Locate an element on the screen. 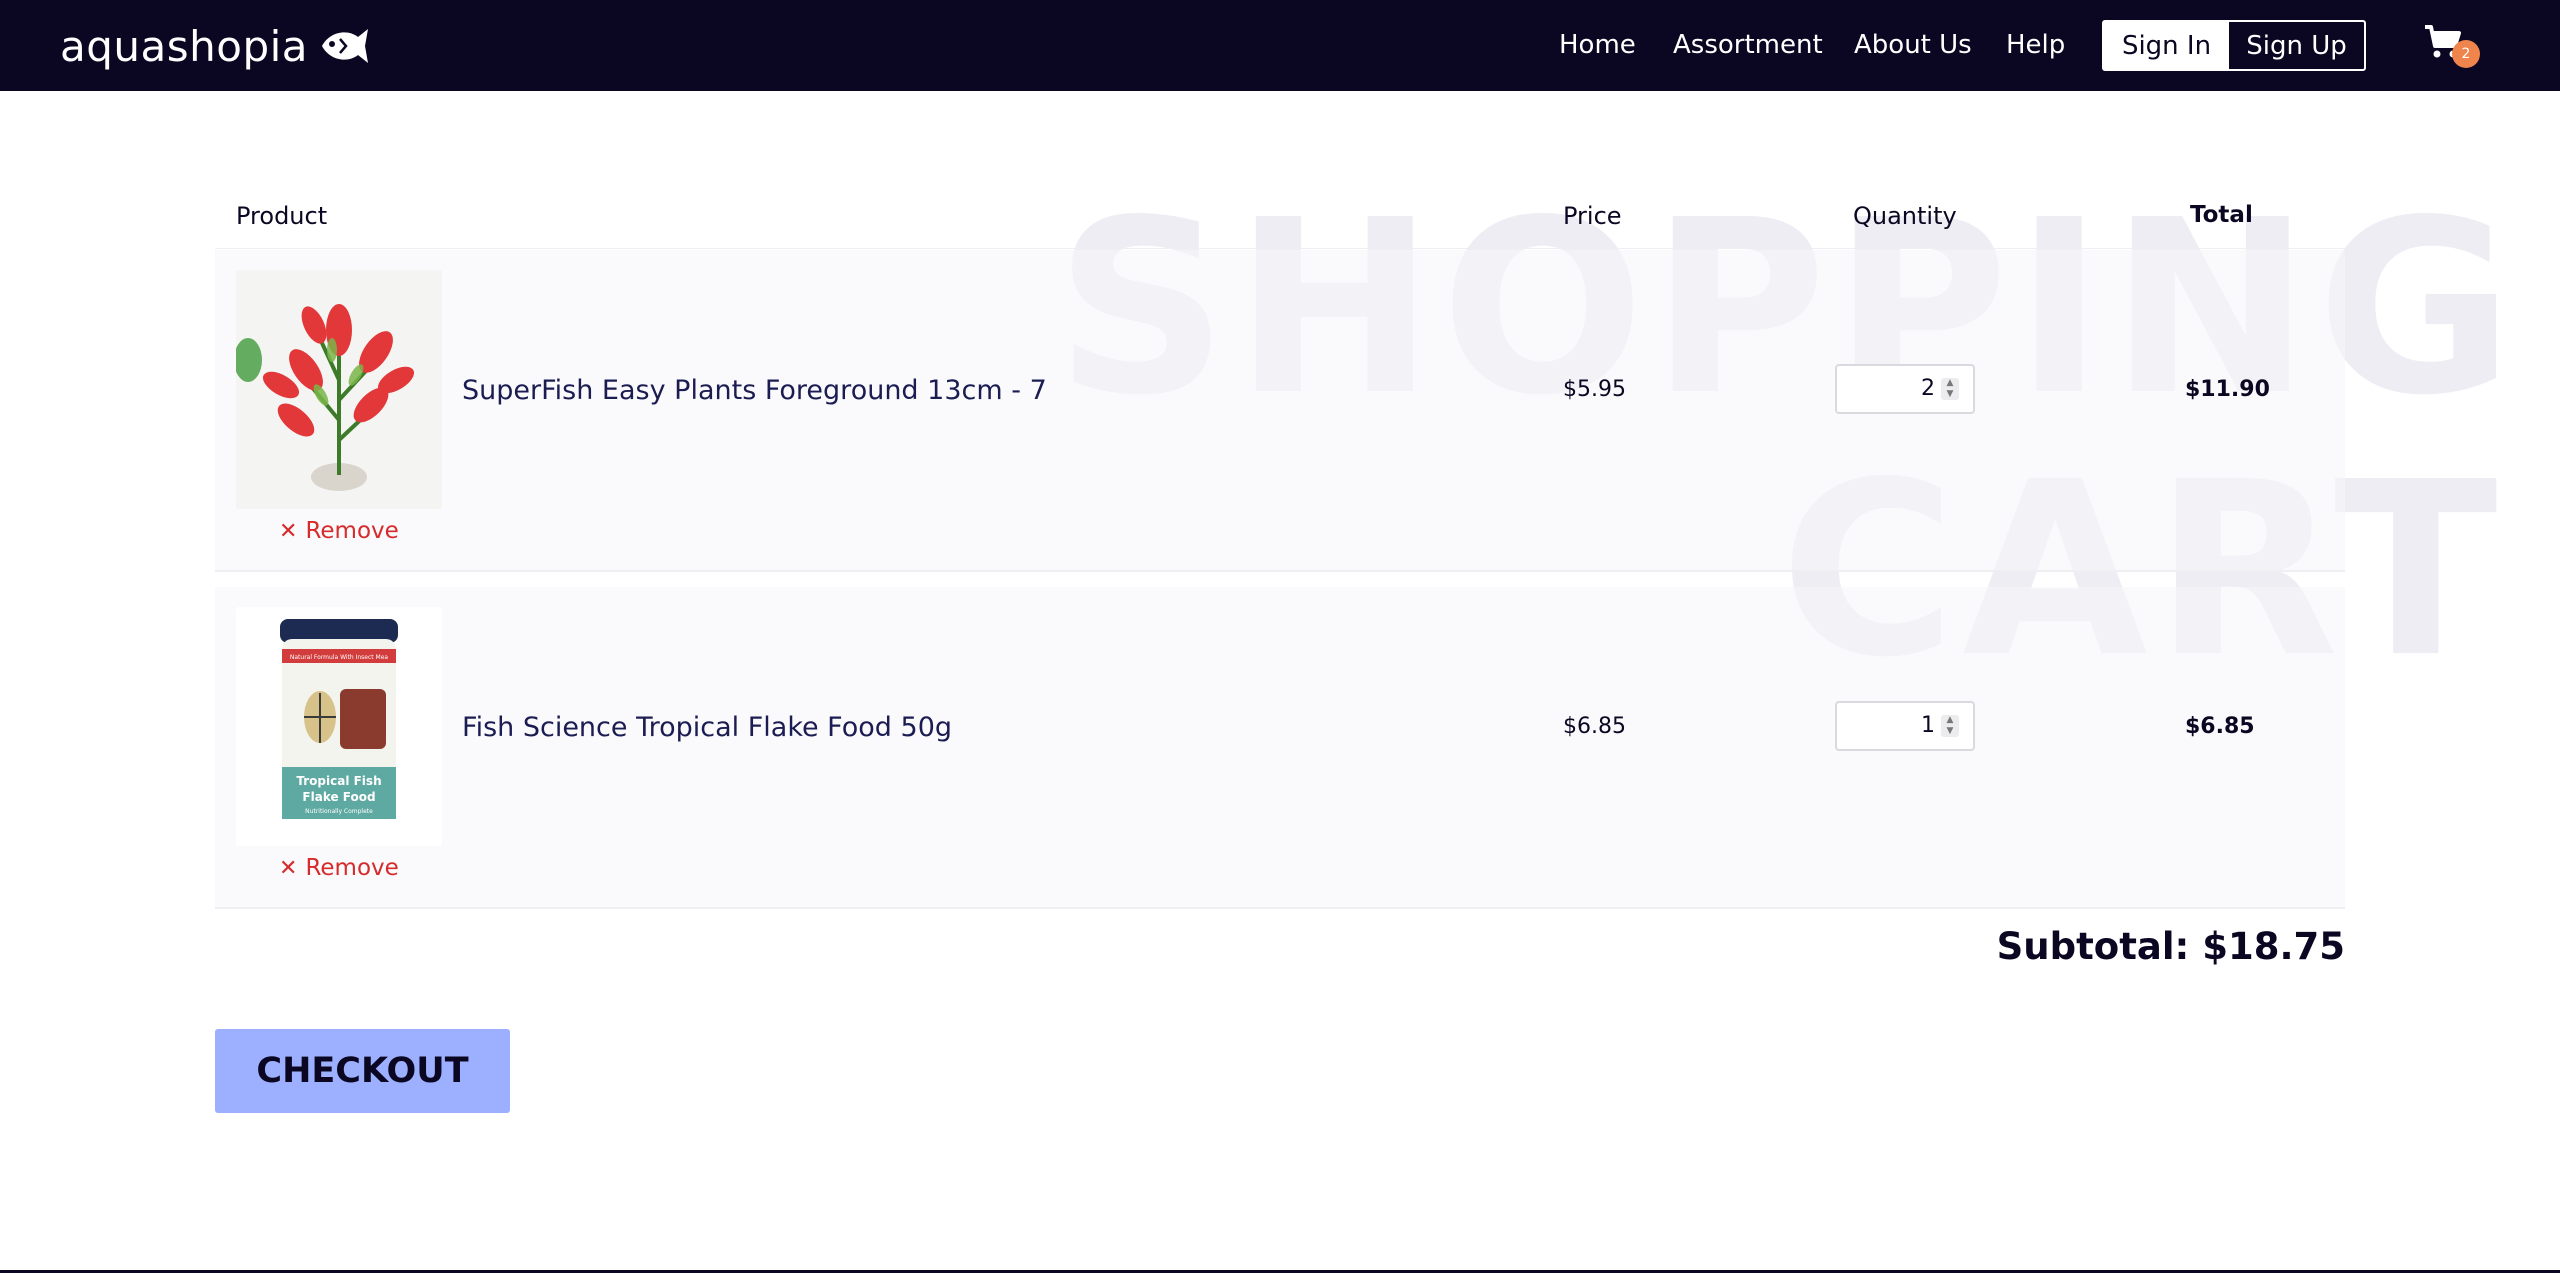 The image size is (2560, 1273). item-price: $6.85 is located at coordinates (1594, 726).